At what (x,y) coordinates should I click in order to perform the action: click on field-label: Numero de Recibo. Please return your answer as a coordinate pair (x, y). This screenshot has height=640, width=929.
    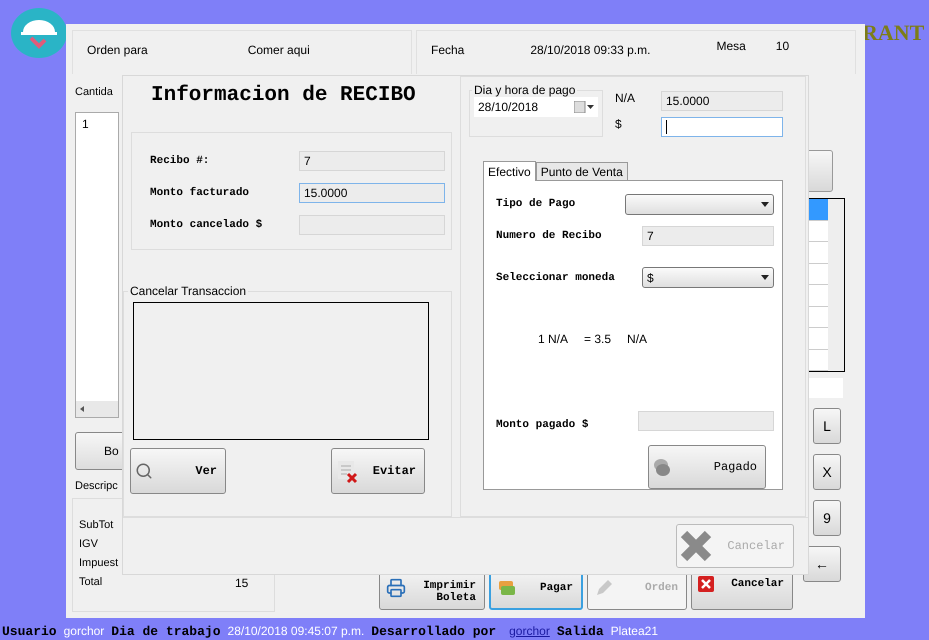
    Looking at the image, I should click on (549, 236).